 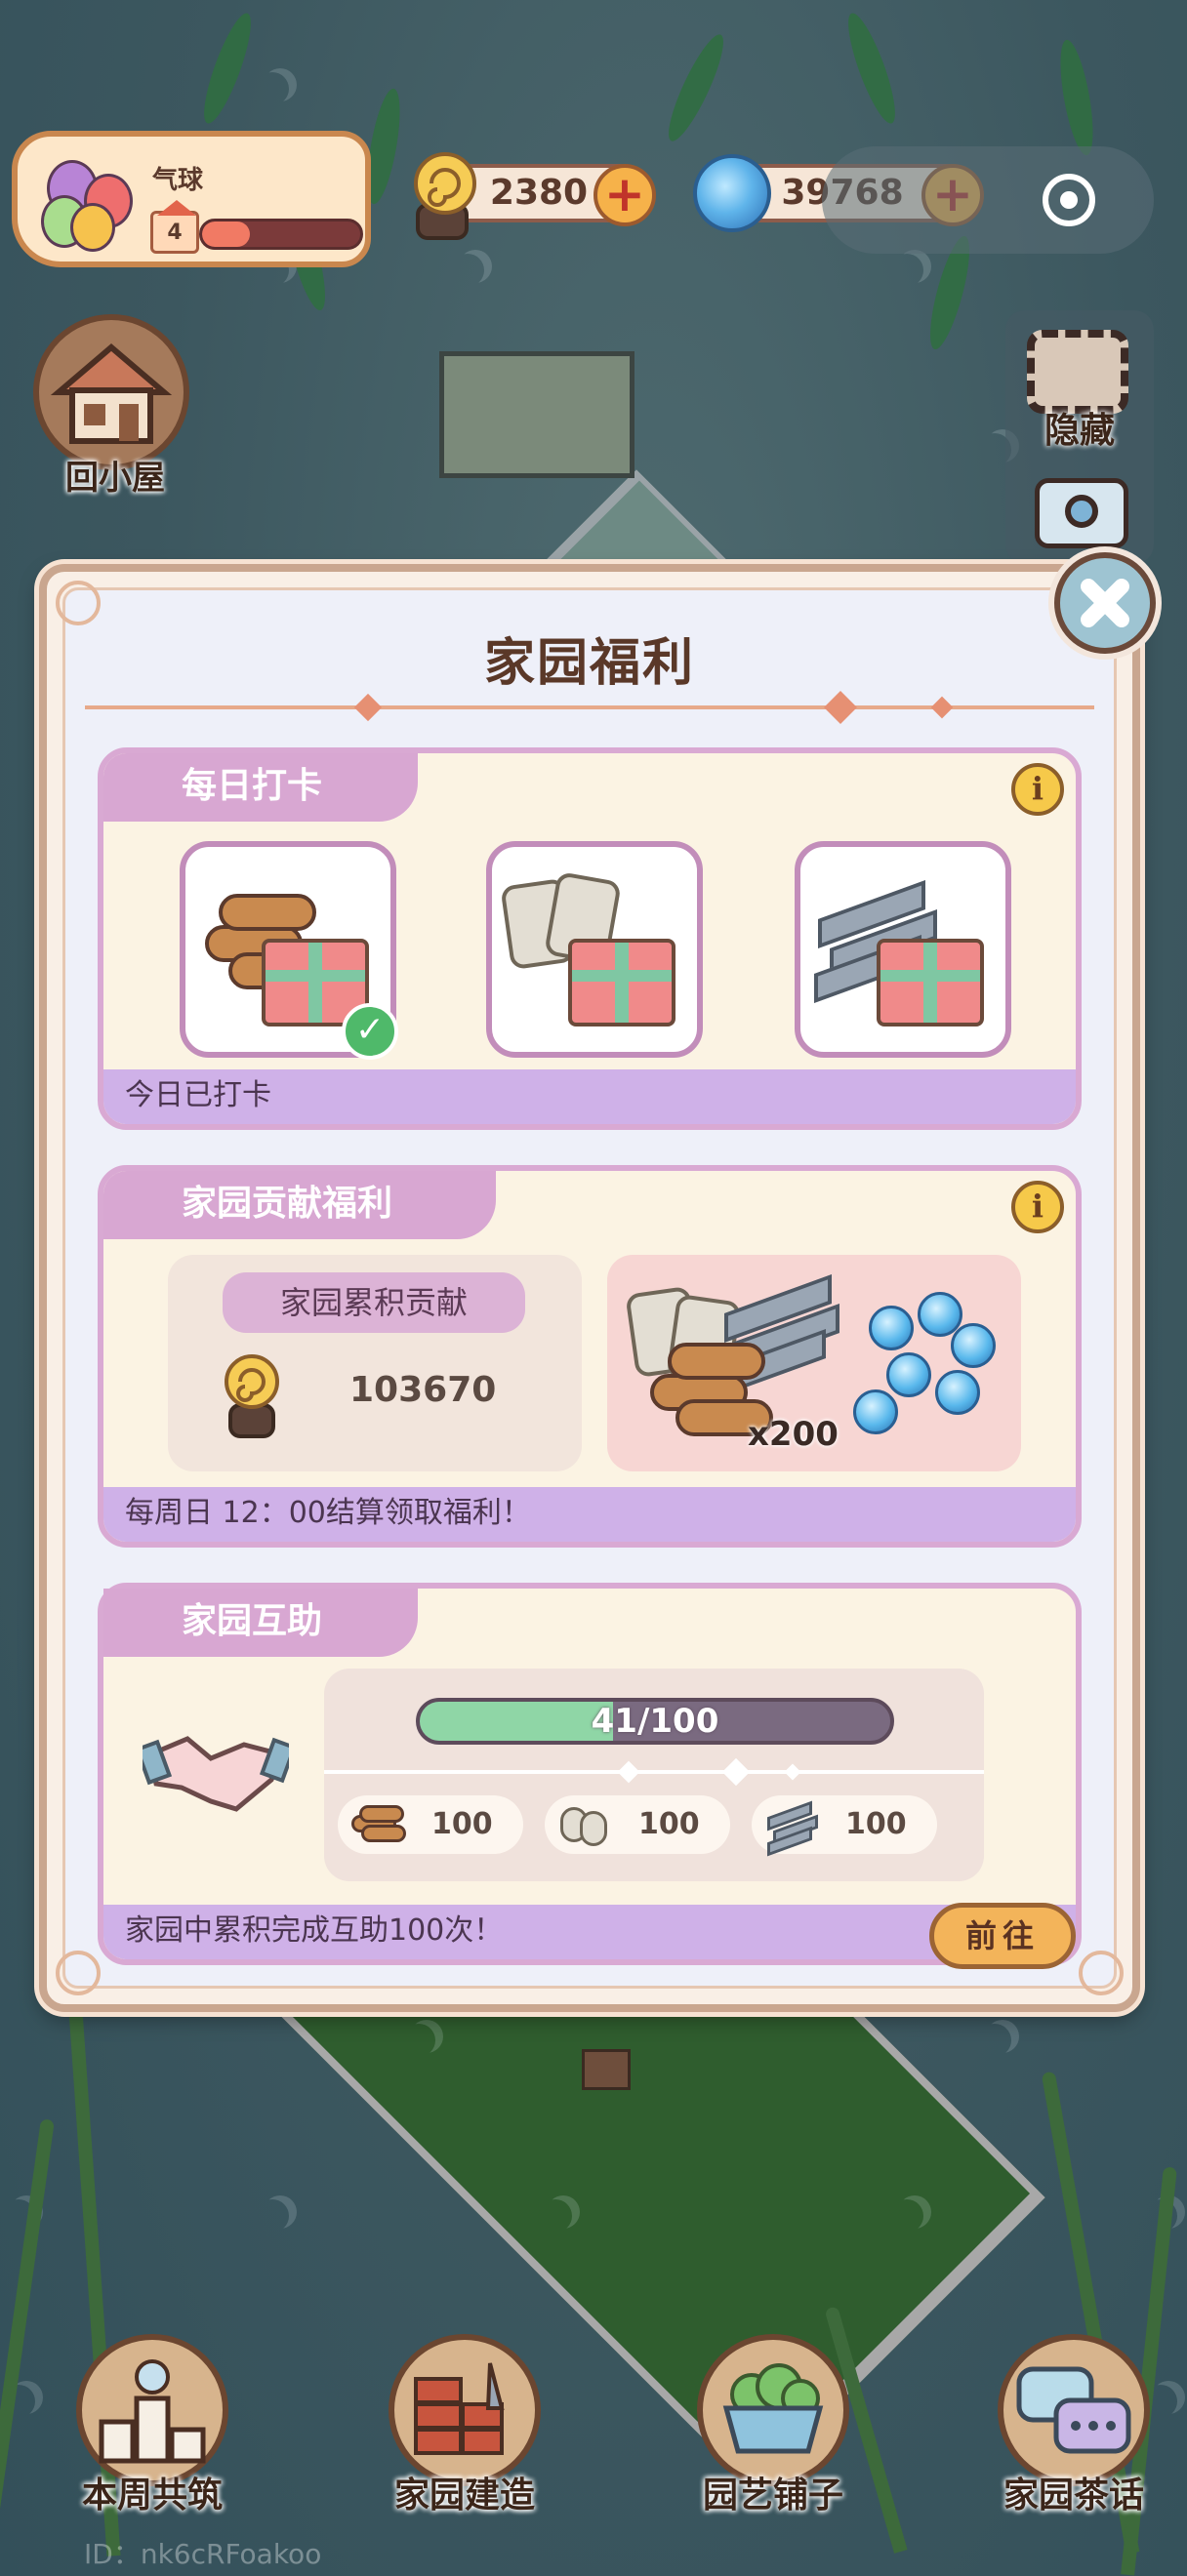 I want to click on nav-weekly-build: 本周共筑, so click(x=152, y=2431).